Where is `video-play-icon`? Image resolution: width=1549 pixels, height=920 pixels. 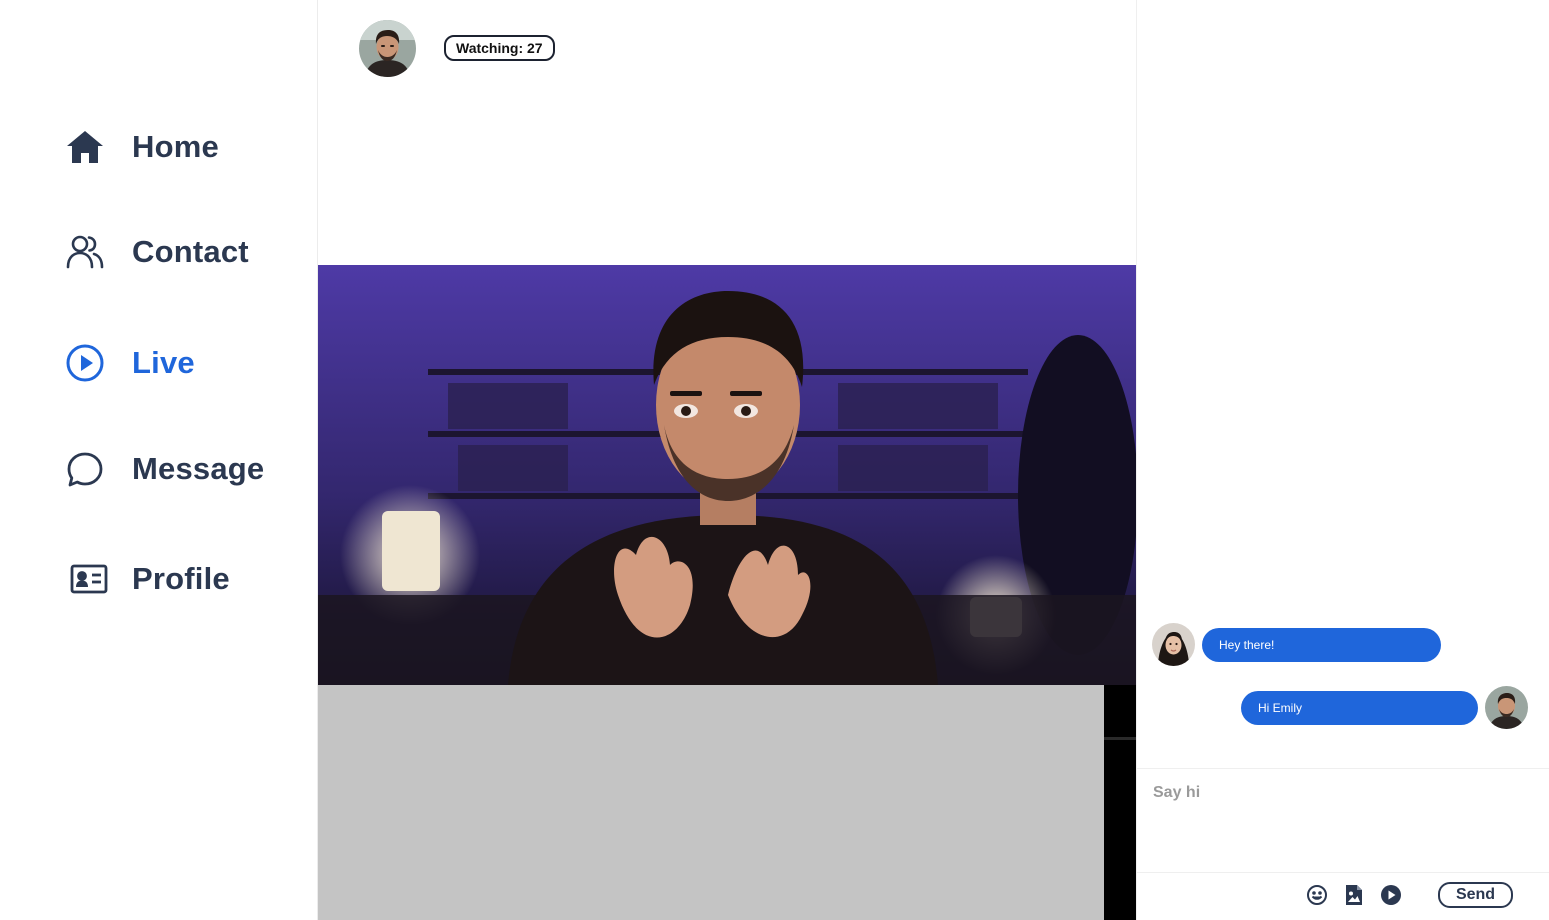
video-play-icon is located at coordinates (1391, 895).